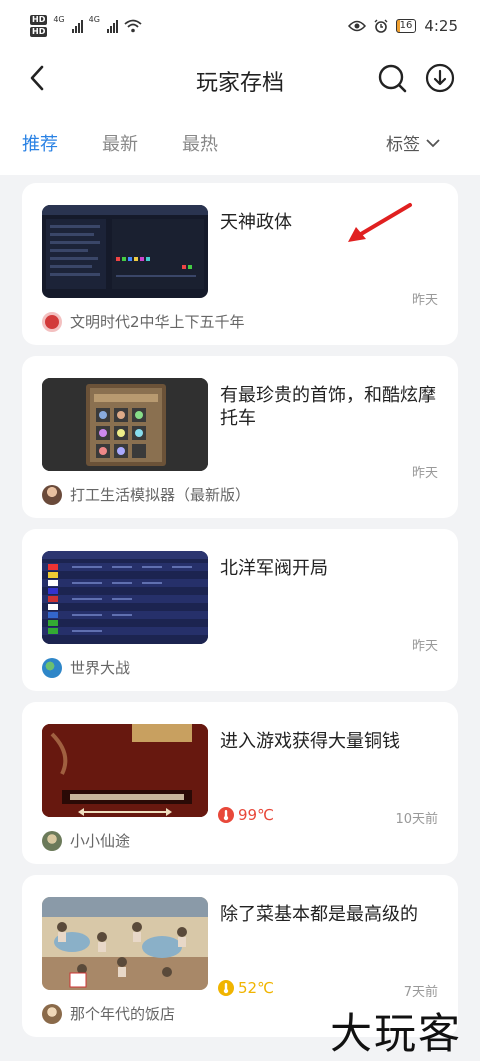  Describe the element at coordinates (160, 495) in the screenshot. I see `game-name: 打工生活模拟器（最新版）` at that location.